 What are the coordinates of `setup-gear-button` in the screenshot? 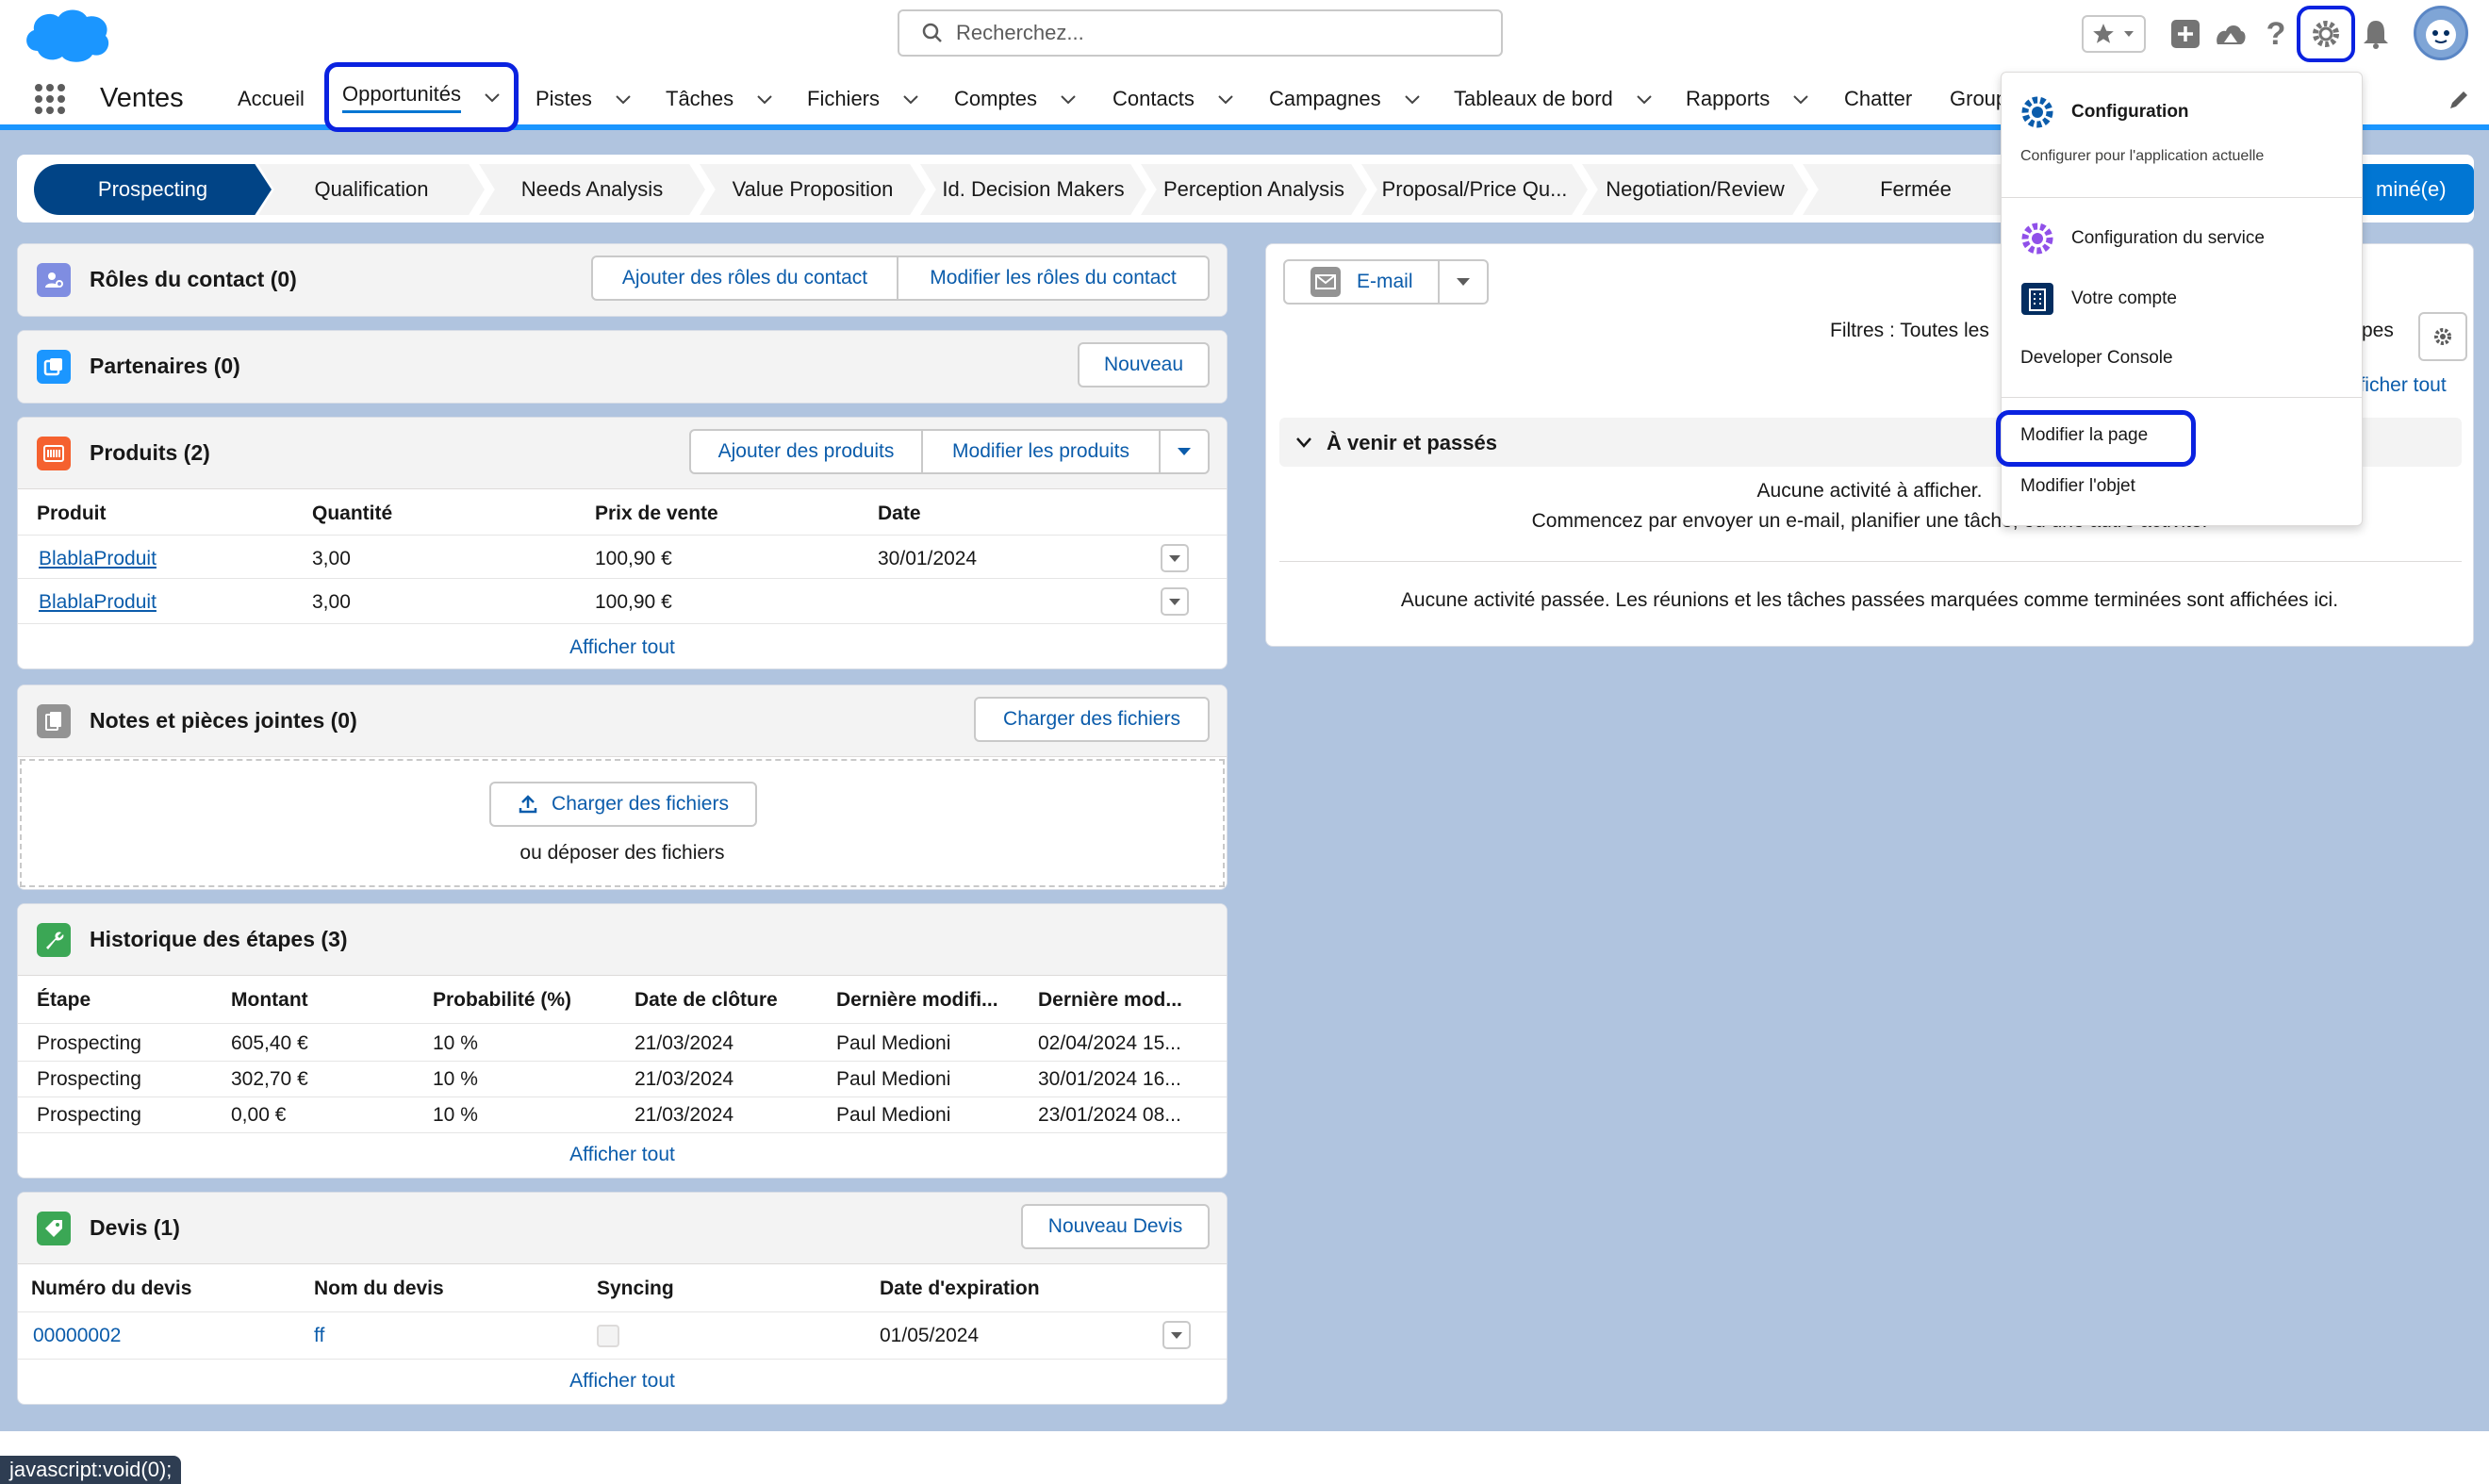 It's located at (2326, 34).